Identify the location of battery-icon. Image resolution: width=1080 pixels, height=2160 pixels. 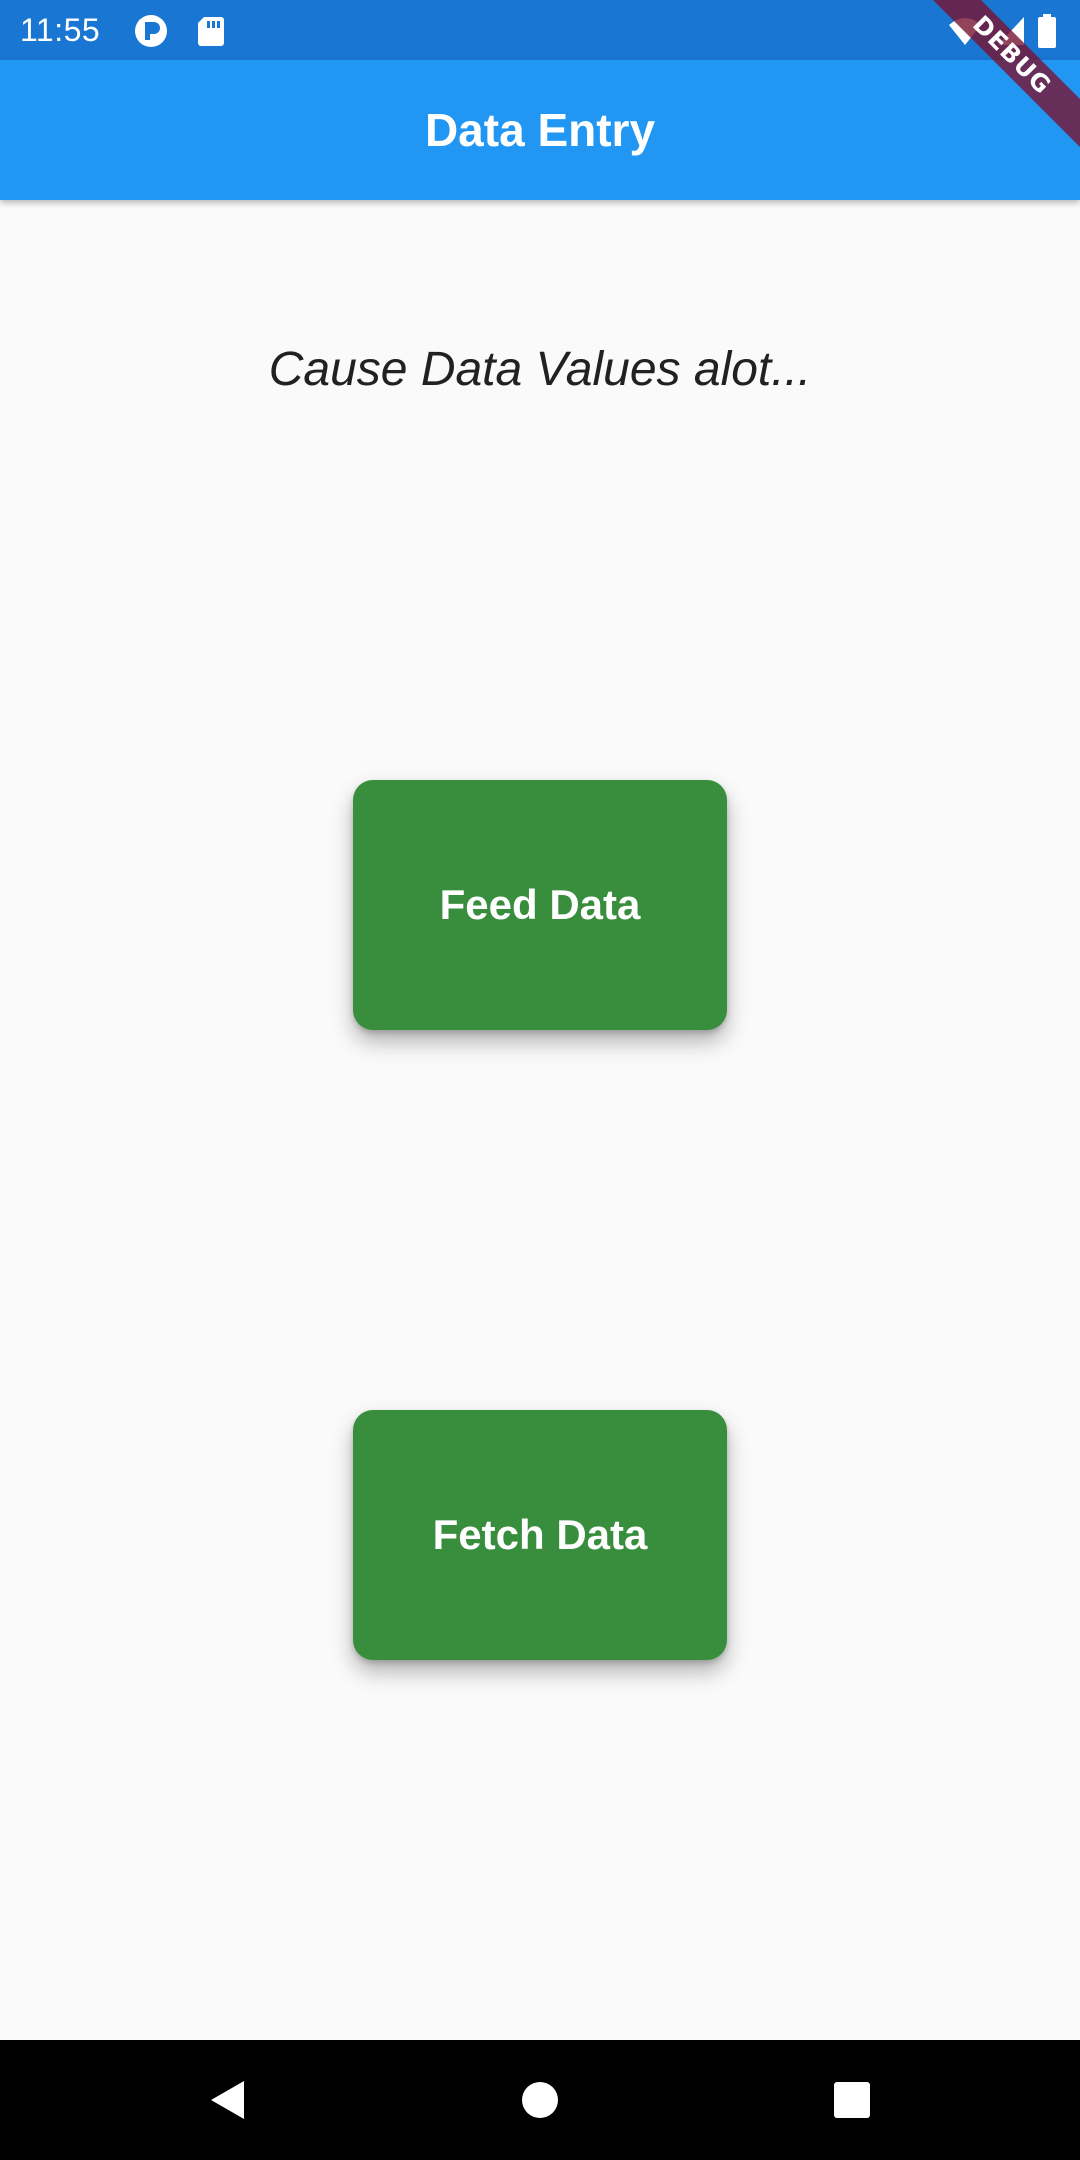
(1047, 31).